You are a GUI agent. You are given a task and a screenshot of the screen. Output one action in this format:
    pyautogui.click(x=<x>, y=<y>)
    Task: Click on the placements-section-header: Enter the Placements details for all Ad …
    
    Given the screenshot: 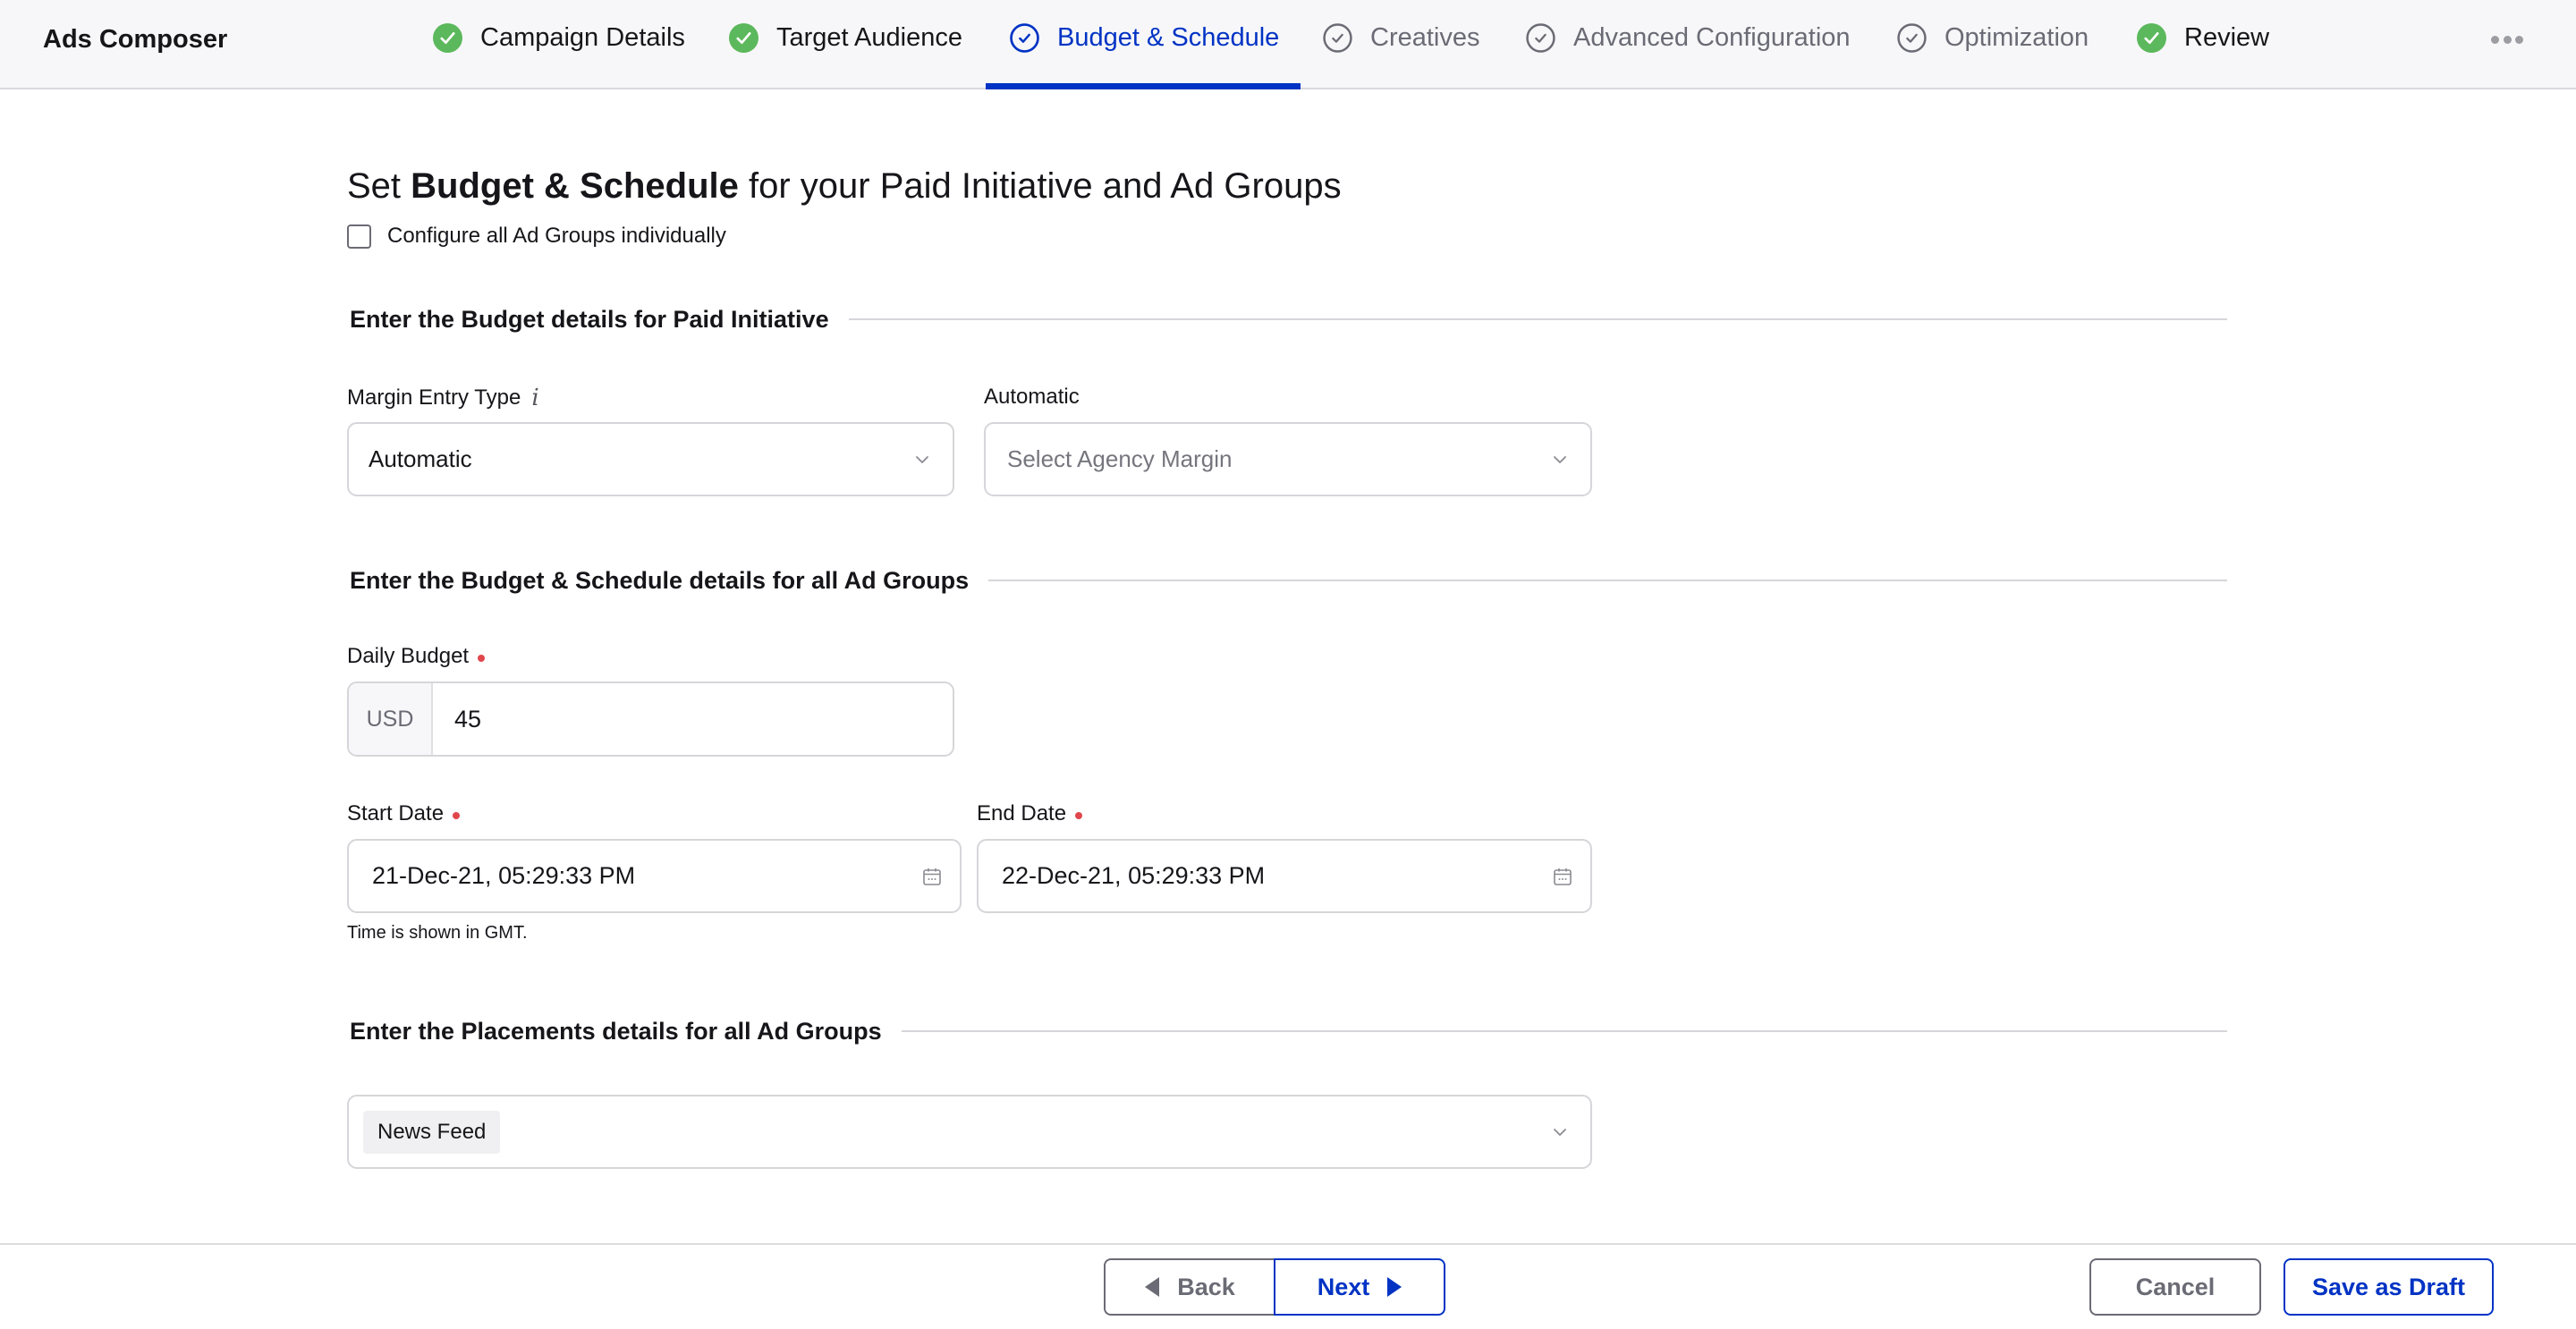 What is the action you would take?
    pyautogui.click(x=1288, y=1031)
    